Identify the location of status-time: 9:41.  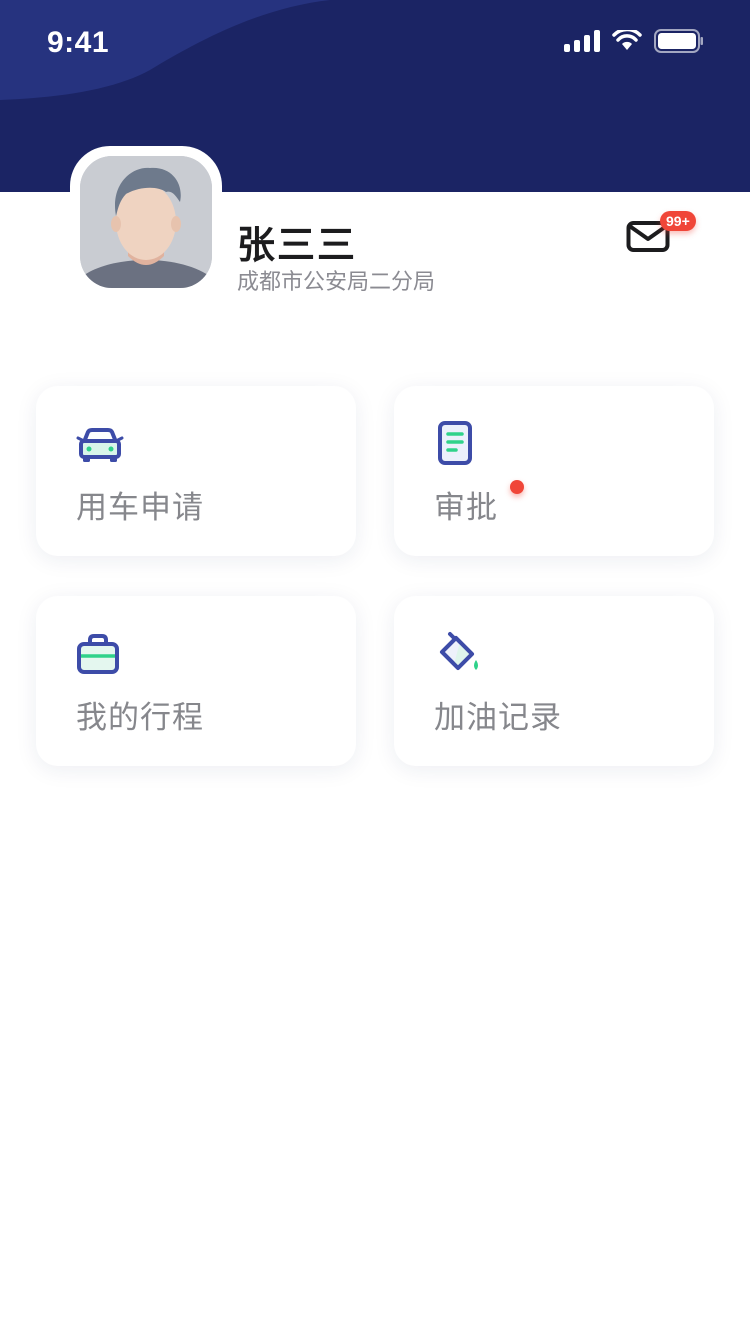
(78, 42).